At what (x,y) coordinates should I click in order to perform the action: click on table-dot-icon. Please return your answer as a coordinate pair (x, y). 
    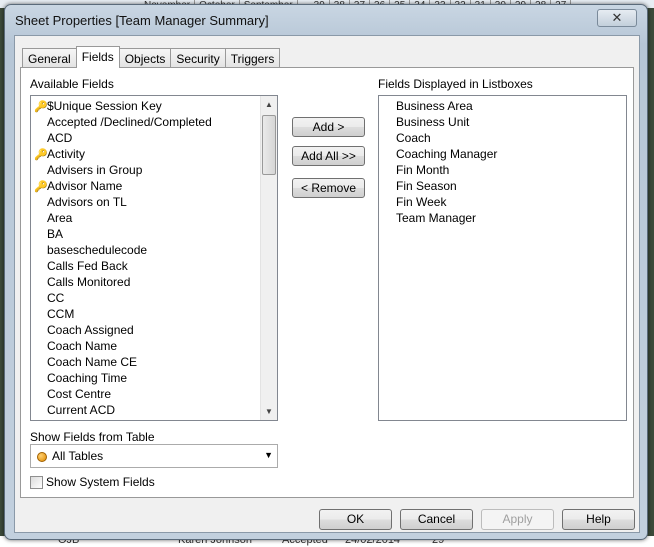
    Looking at the image, I should click on (42, 457).